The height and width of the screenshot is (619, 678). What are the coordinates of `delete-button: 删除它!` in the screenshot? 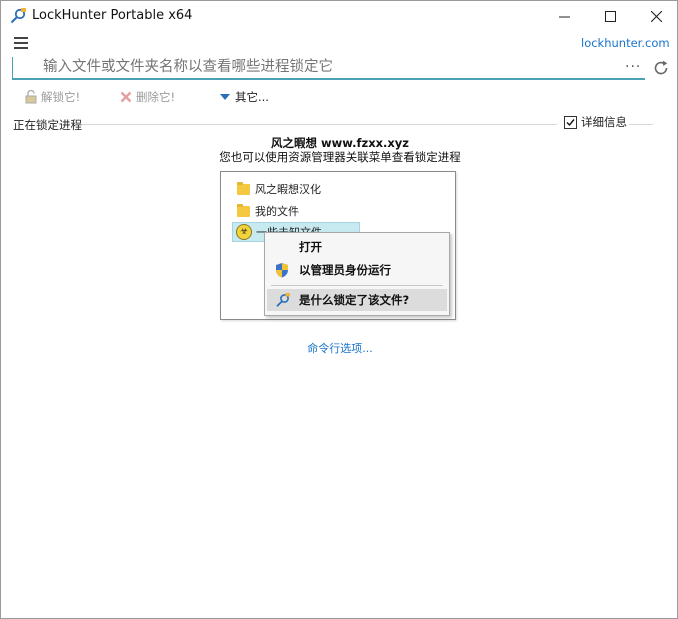 It's located at (147, 97).